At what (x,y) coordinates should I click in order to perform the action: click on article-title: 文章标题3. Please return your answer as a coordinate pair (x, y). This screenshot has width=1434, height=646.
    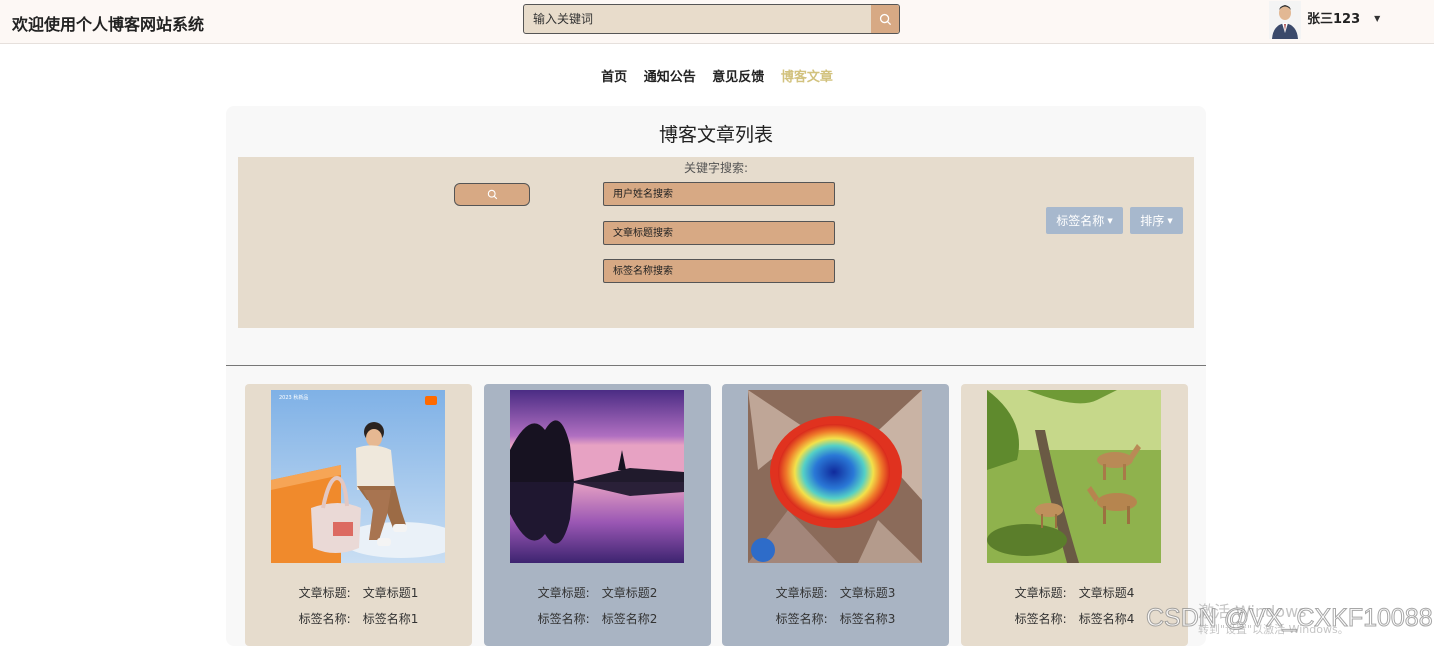
    Looking at the image, I should click on (867, 593).